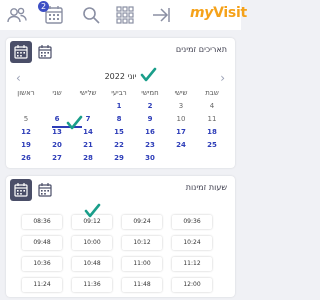 The width and height of the screenshot is (320, 300). I want to click on logo-visit: Visit, so click(230, 13).